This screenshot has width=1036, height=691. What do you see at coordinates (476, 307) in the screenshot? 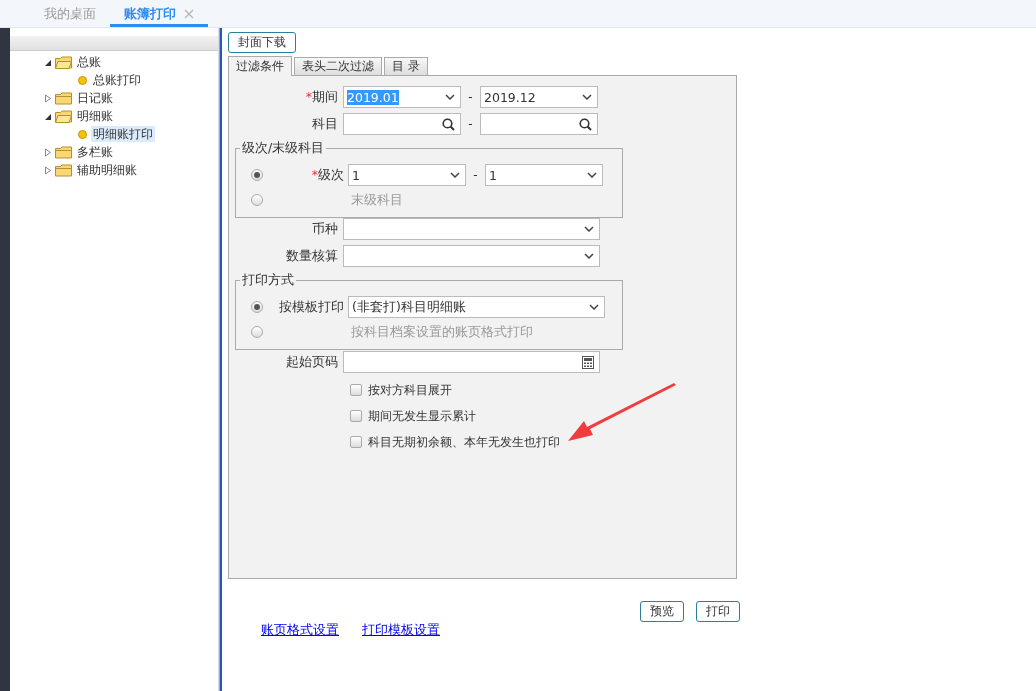
I see `input-field: (非套打)科目明细账` at bounding box center [476, 307].